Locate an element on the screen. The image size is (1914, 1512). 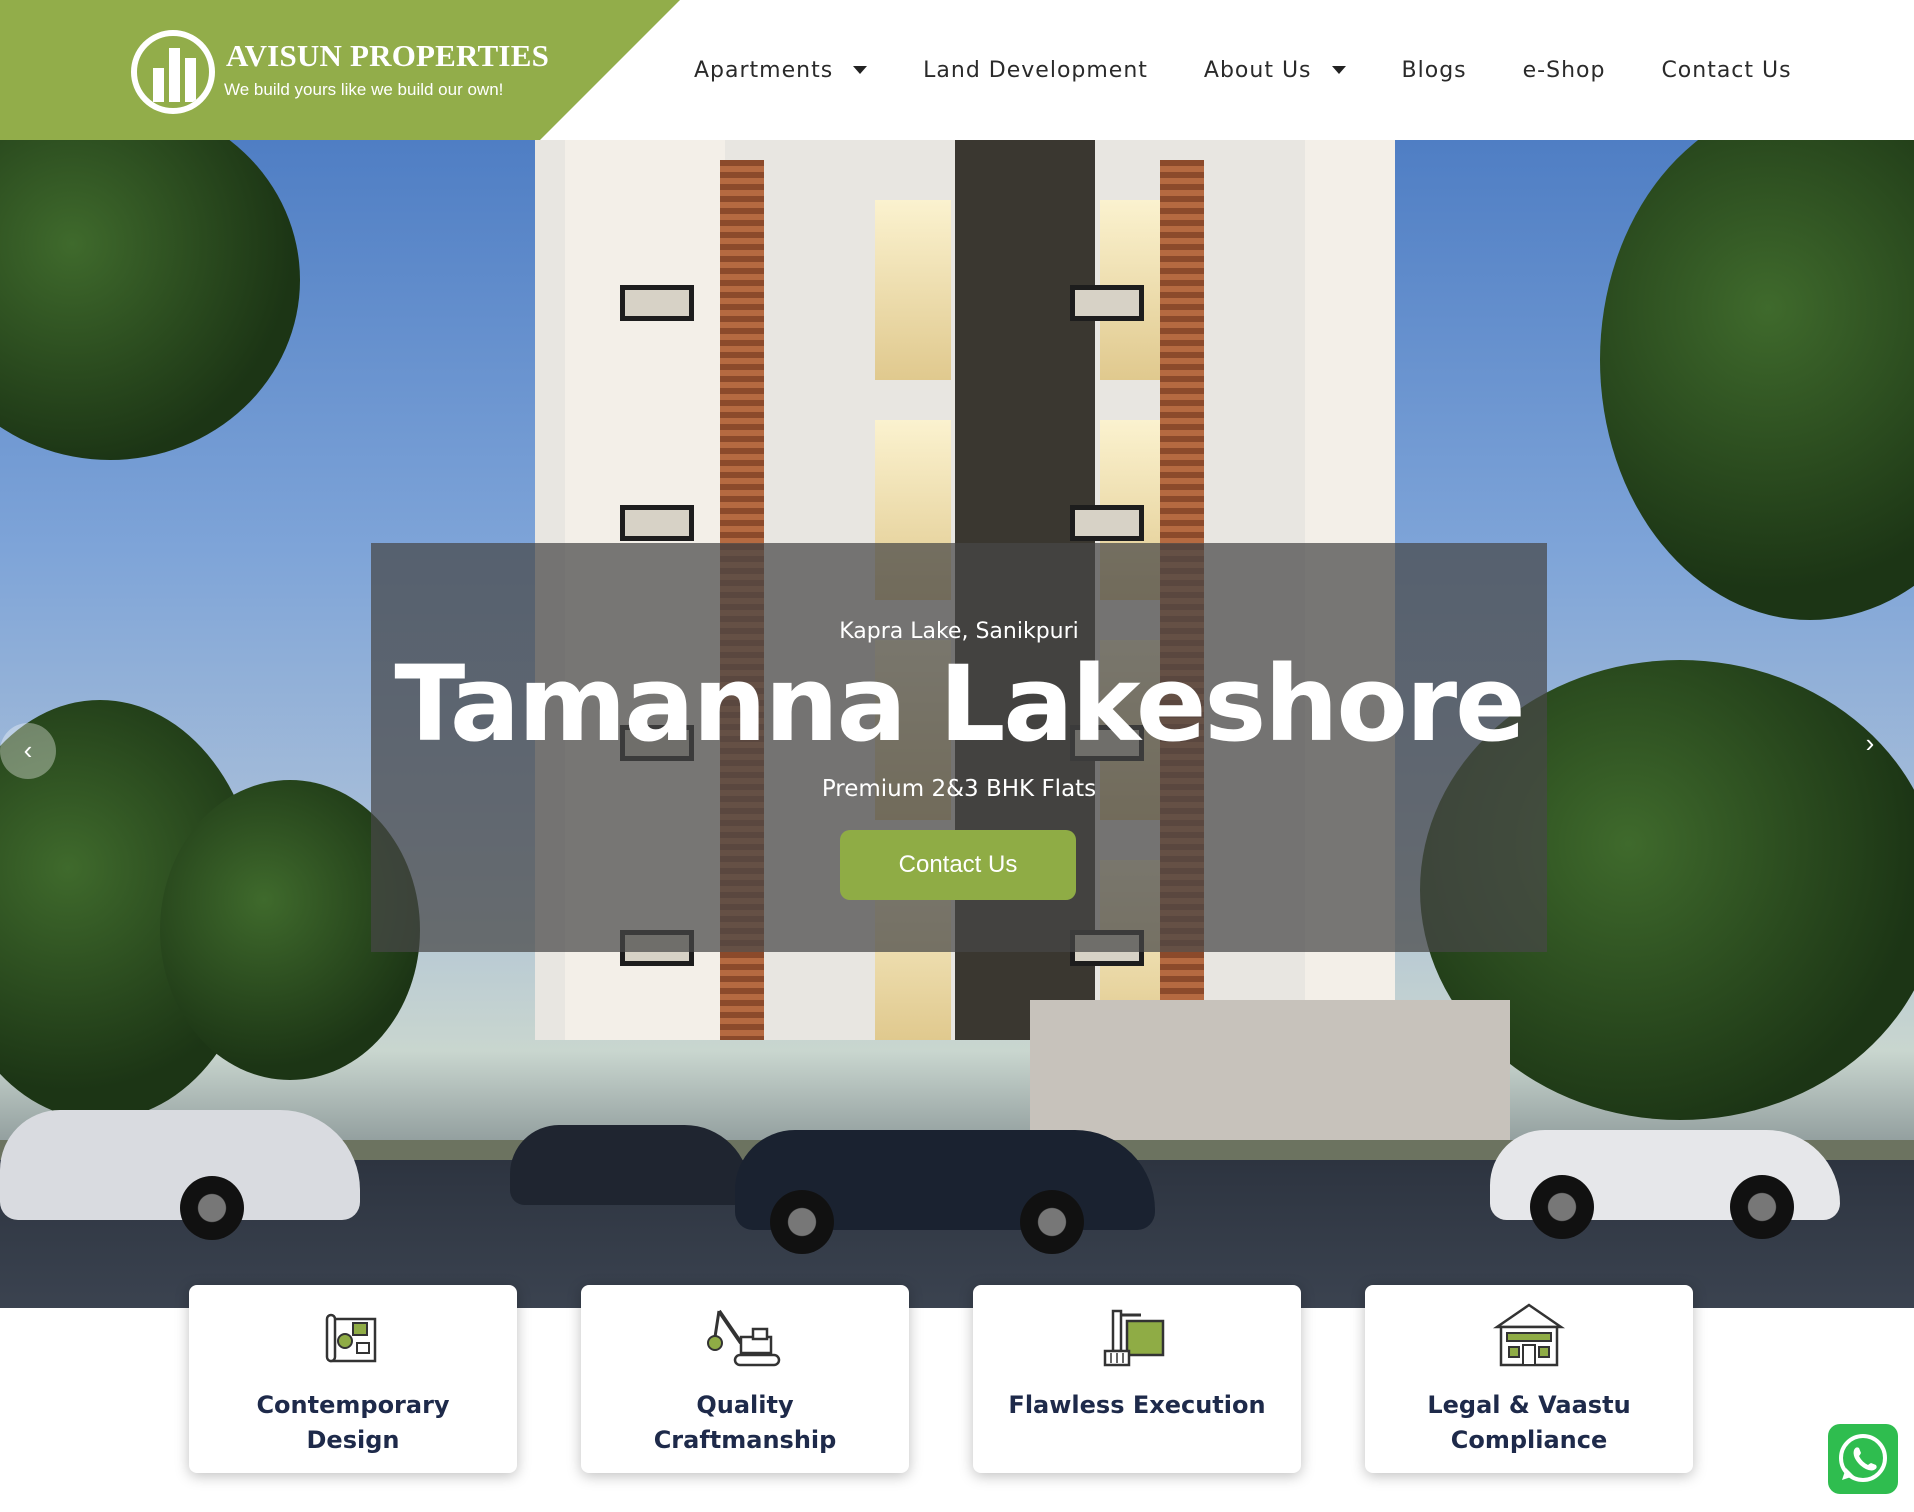
feature-label: Flawless Execution is located at coordinates (1137, 1405).